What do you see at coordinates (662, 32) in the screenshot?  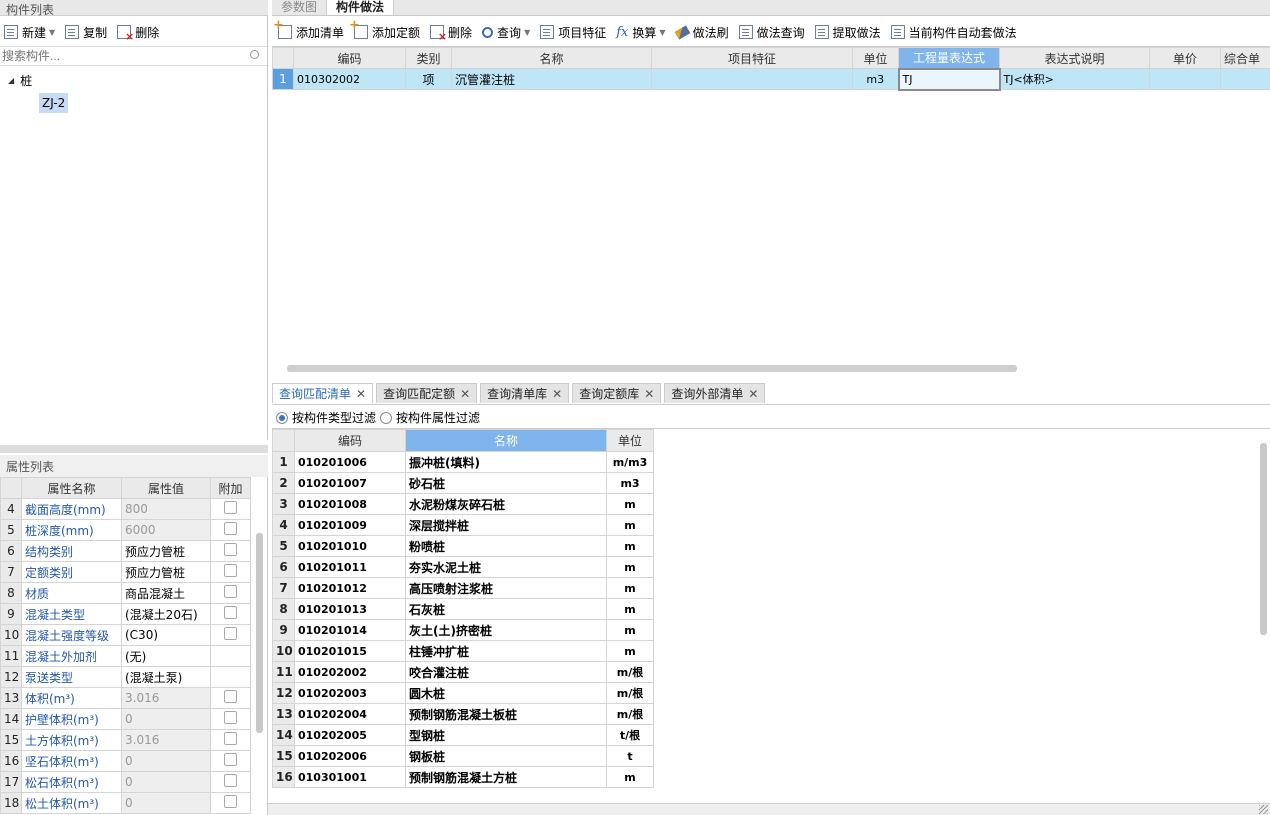 I see `chevron-down-icon: ▼` at bounding box center [662, 32].